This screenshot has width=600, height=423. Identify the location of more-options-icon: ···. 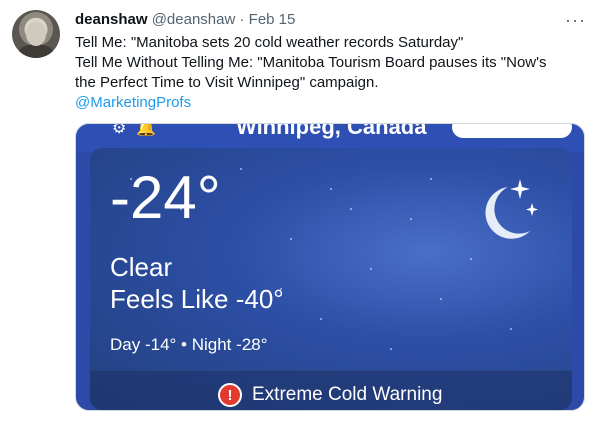
(575, 20).